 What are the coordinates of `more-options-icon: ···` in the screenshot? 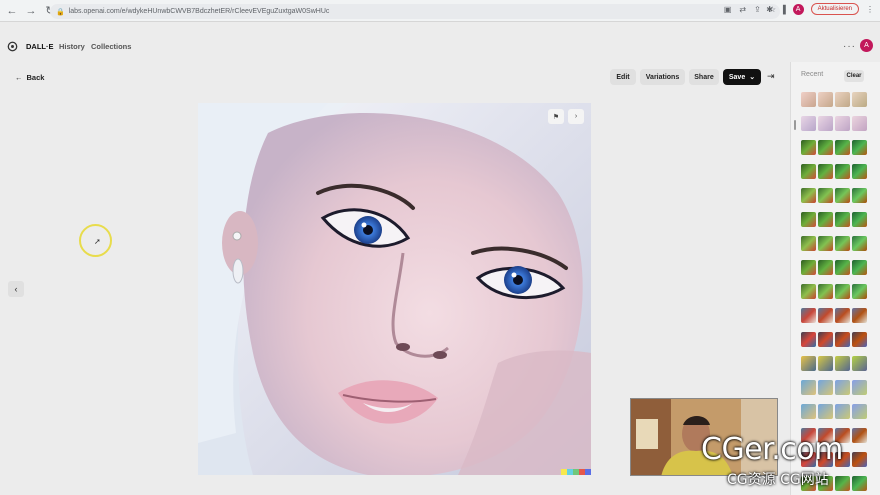 It's located at (849, 46).